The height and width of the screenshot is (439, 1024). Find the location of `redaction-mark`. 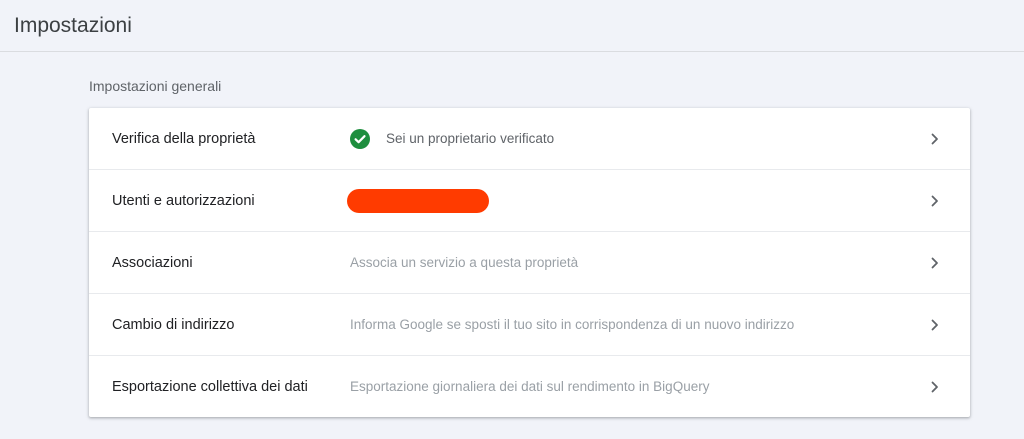

redaction-mark is located at coordinates (418, 200).